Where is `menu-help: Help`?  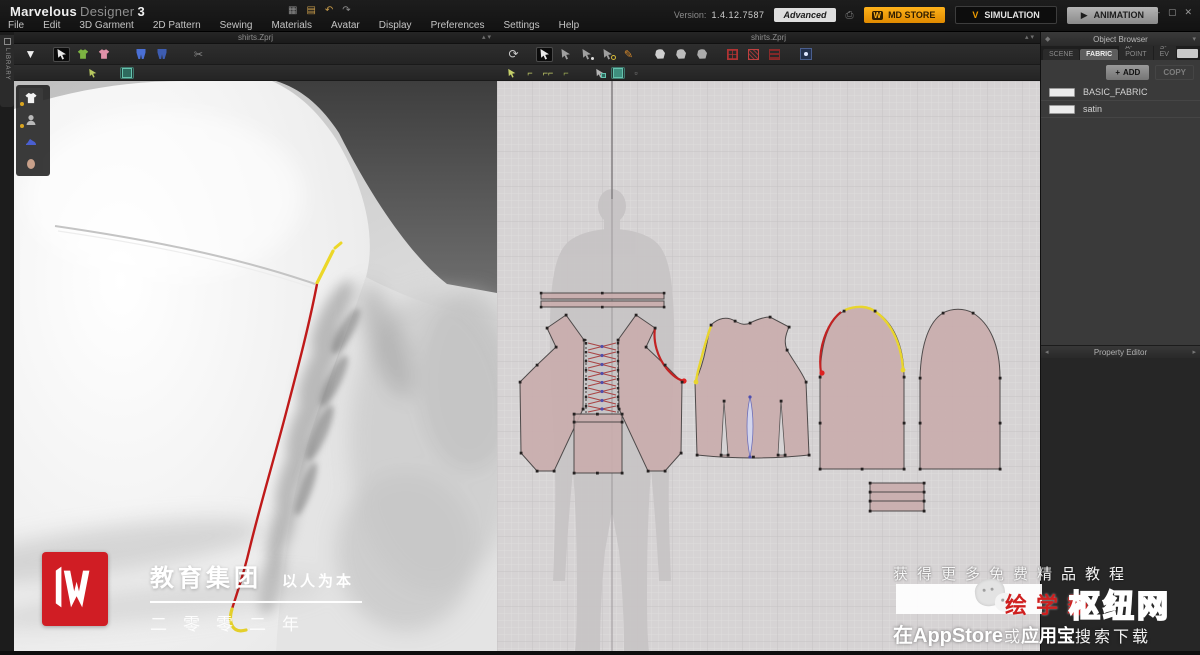
menu-help: Help is located at coordinates (569, 25).